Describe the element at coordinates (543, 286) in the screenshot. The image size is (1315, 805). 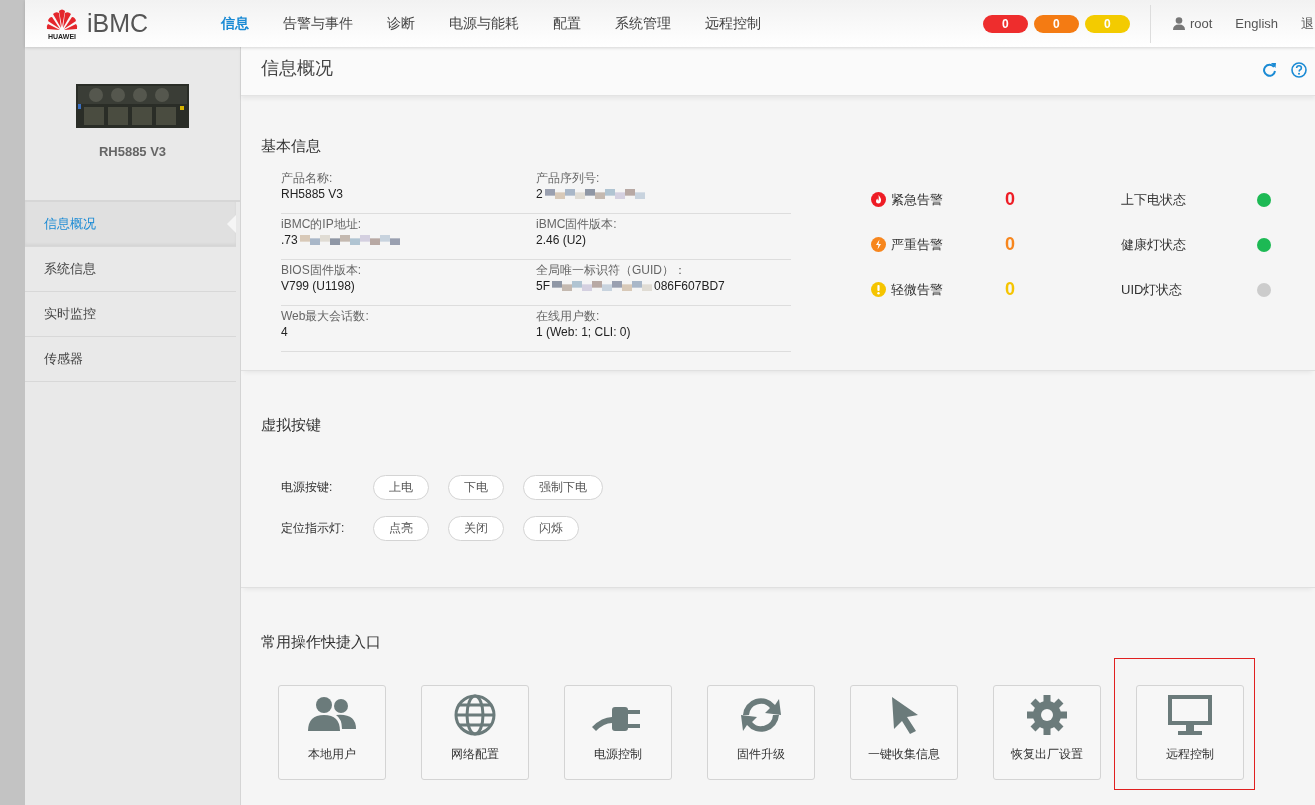
I see `field-value: 5F` at that location.